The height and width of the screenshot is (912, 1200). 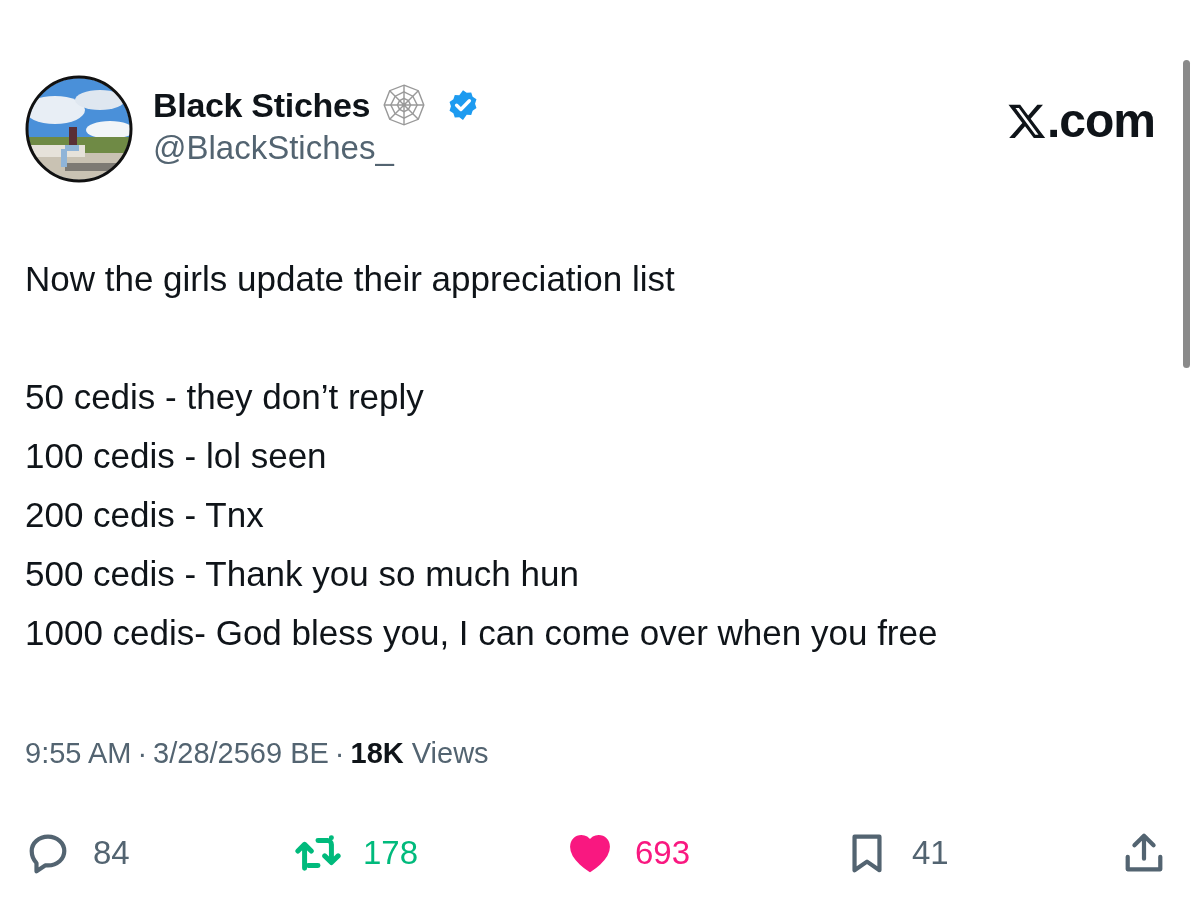 What do you see at coordinates (1100, 120) in the screenshot?
I see `site-label: .com` at bounding box center [1100, 120].